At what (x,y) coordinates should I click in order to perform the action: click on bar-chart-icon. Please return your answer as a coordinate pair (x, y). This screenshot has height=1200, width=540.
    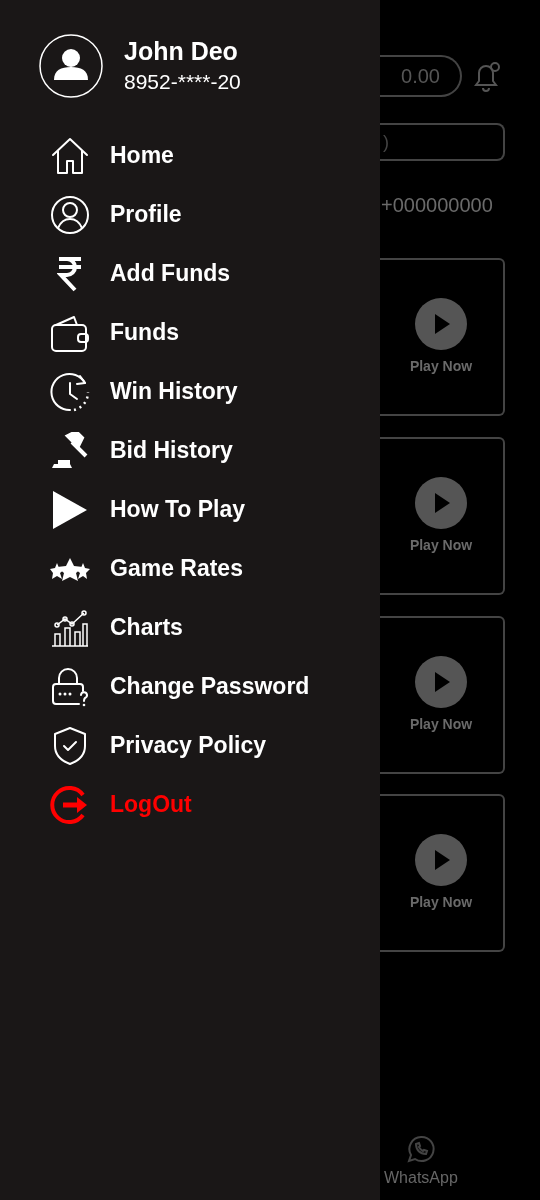
    Looking at the image, I should click on (70, 627).